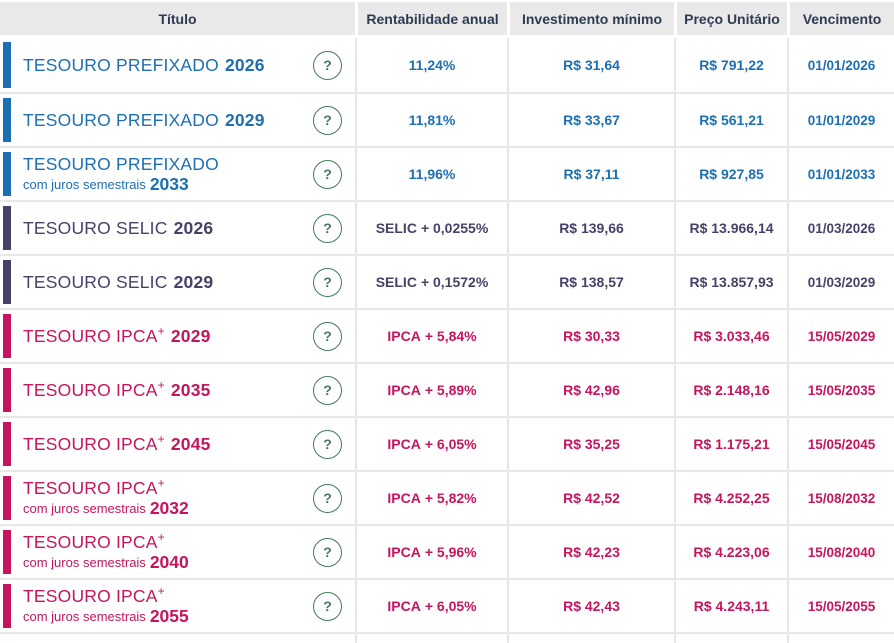 The image size is (894, 643). Describe the element at coordinates (730, 444) in the screenshot. I see `unit-price-cell: R$ 1.175,21` at that location.